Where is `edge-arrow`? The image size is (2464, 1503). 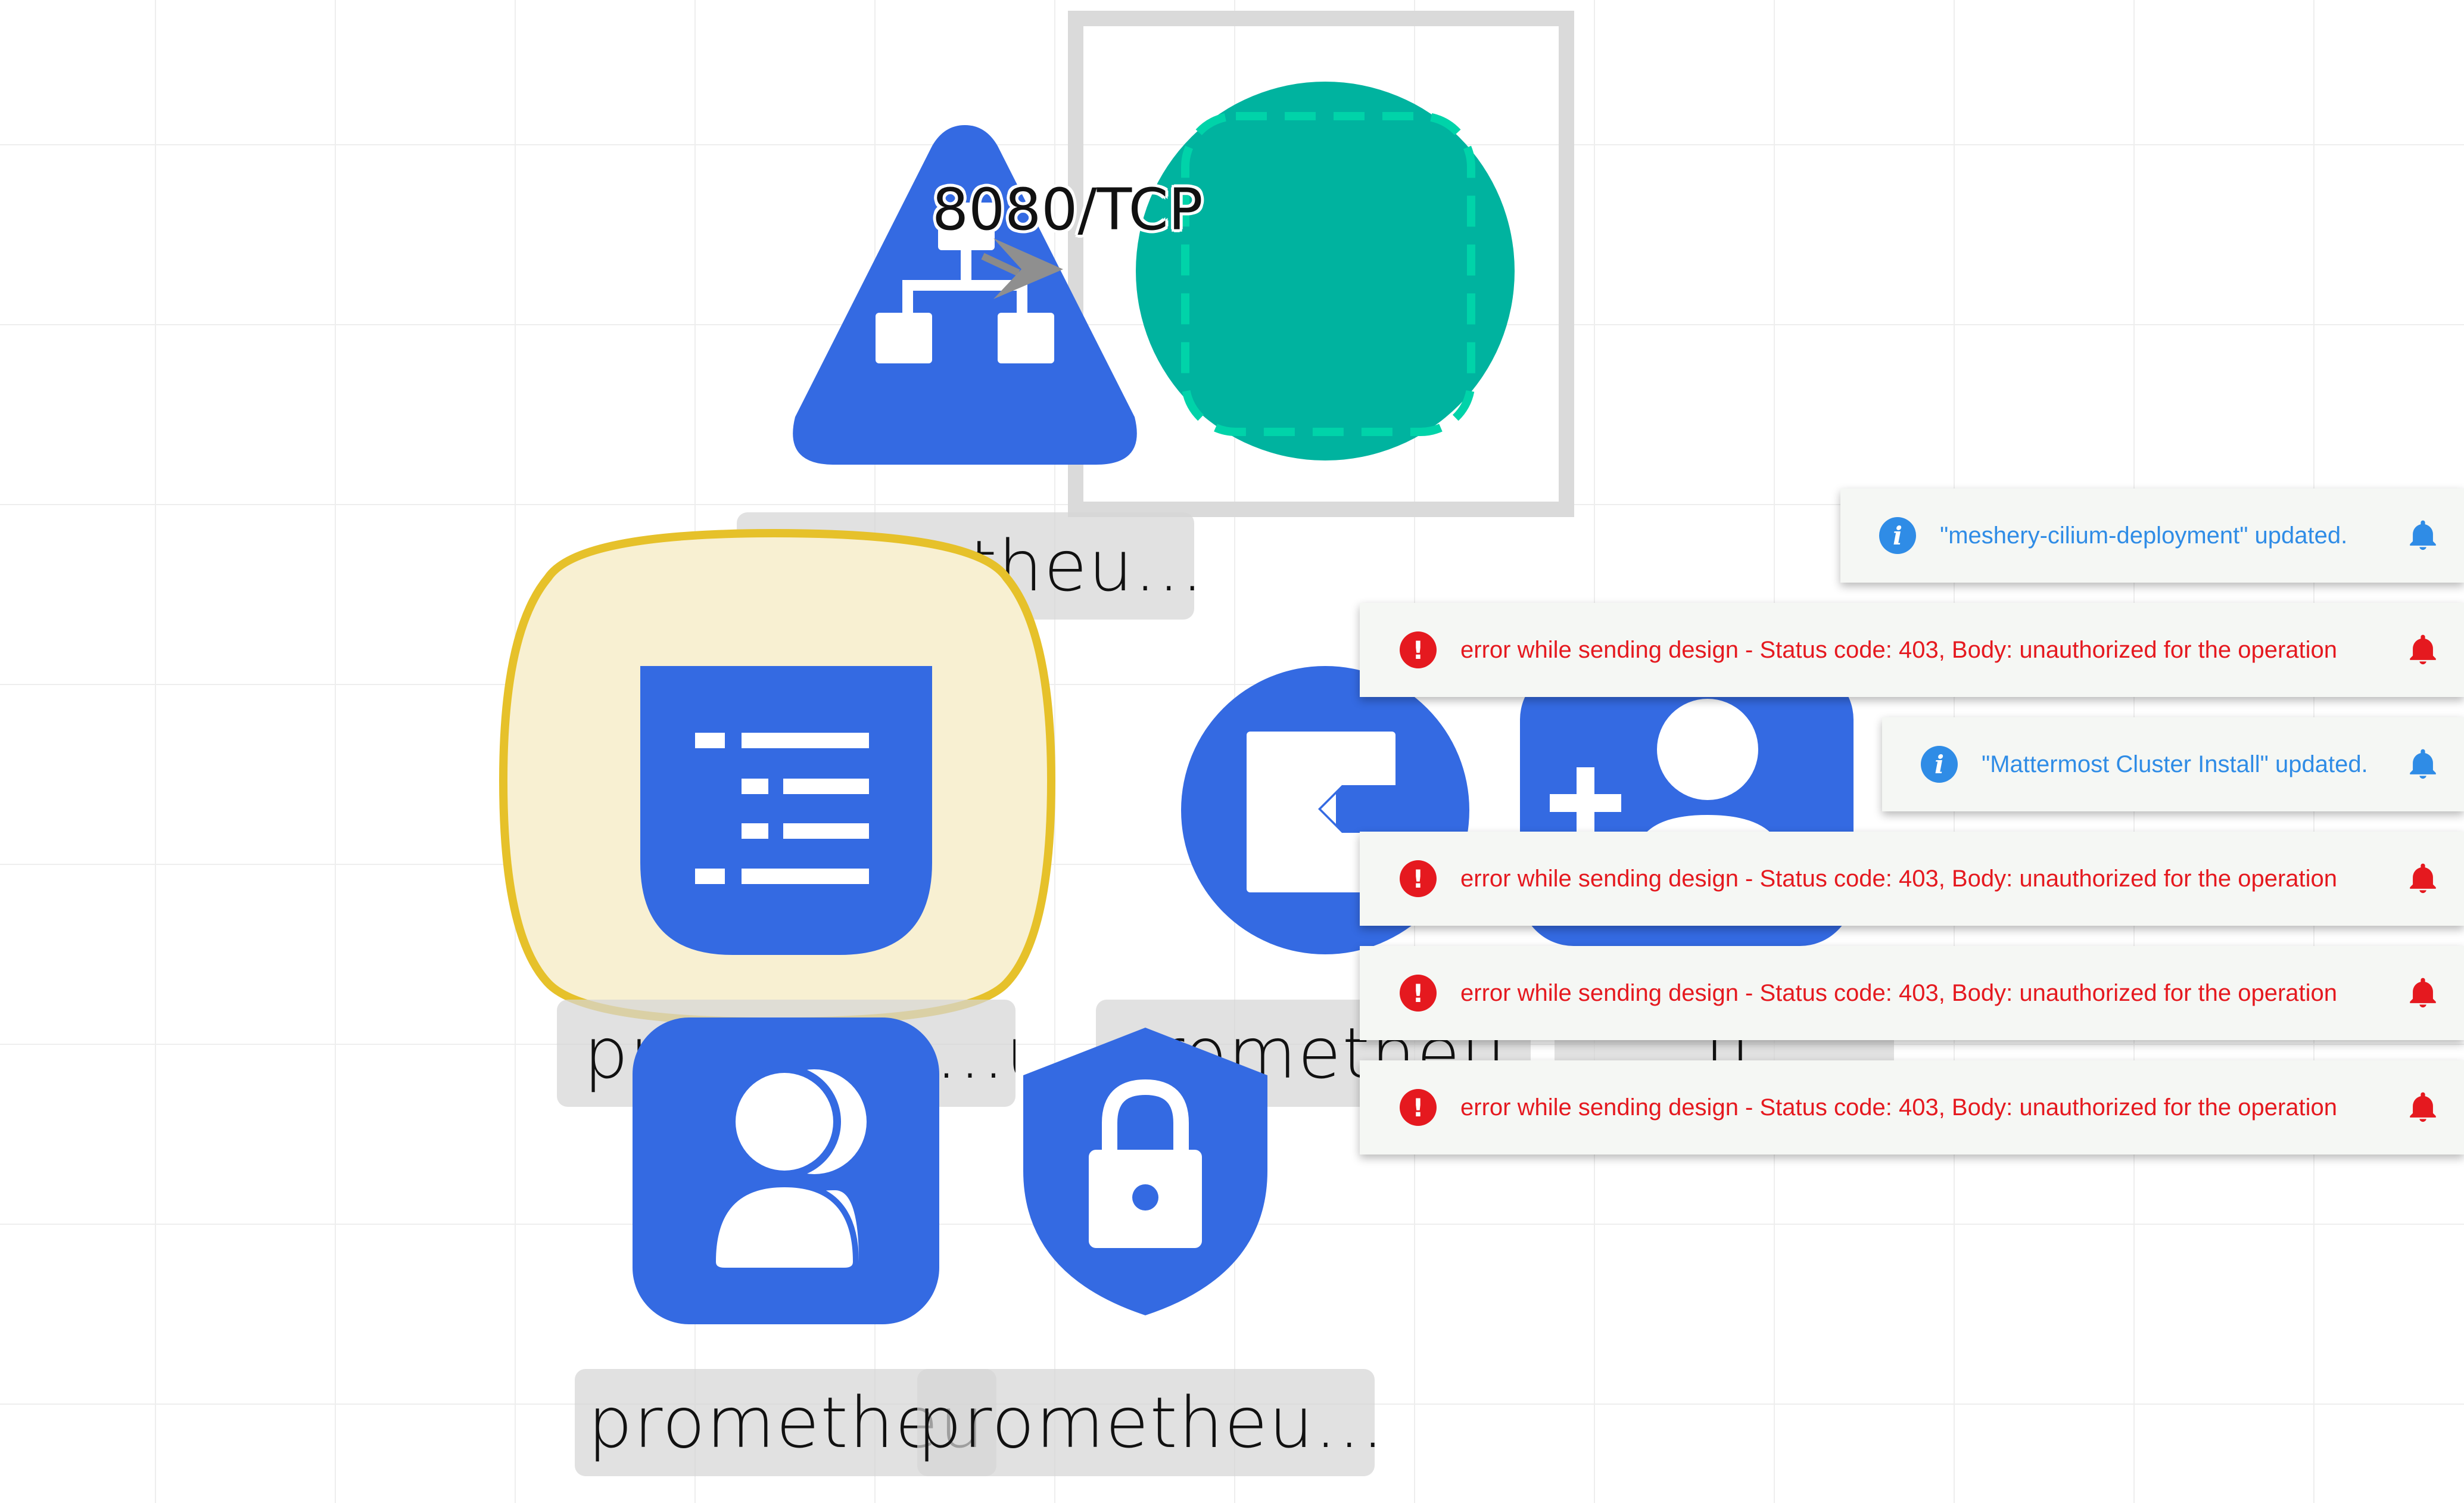
edge-arrow is located at coordinates (1022, 269).